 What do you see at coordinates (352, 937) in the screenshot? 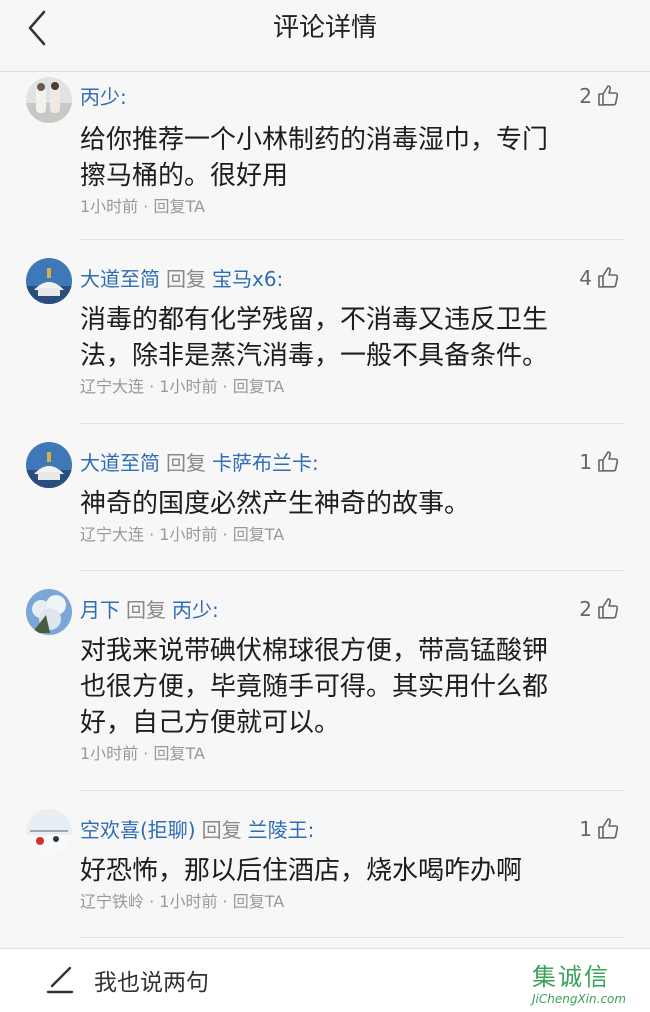
I see `divider` at bounding box center [352, 937].